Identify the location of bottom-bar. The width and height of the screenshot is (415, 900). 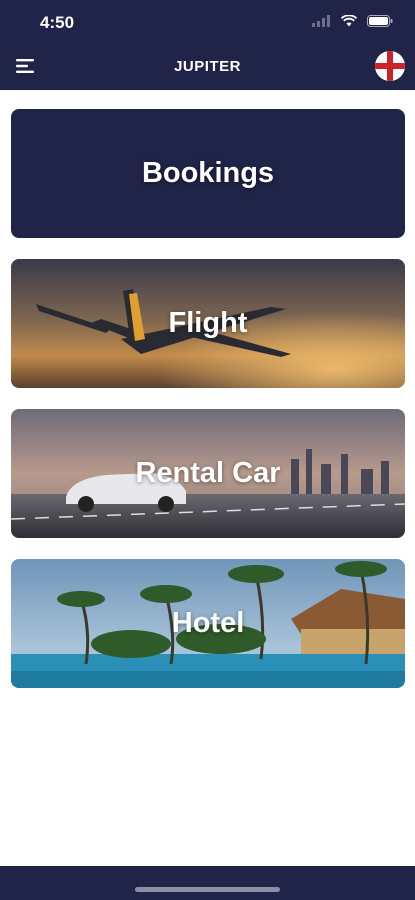
(207, 883).